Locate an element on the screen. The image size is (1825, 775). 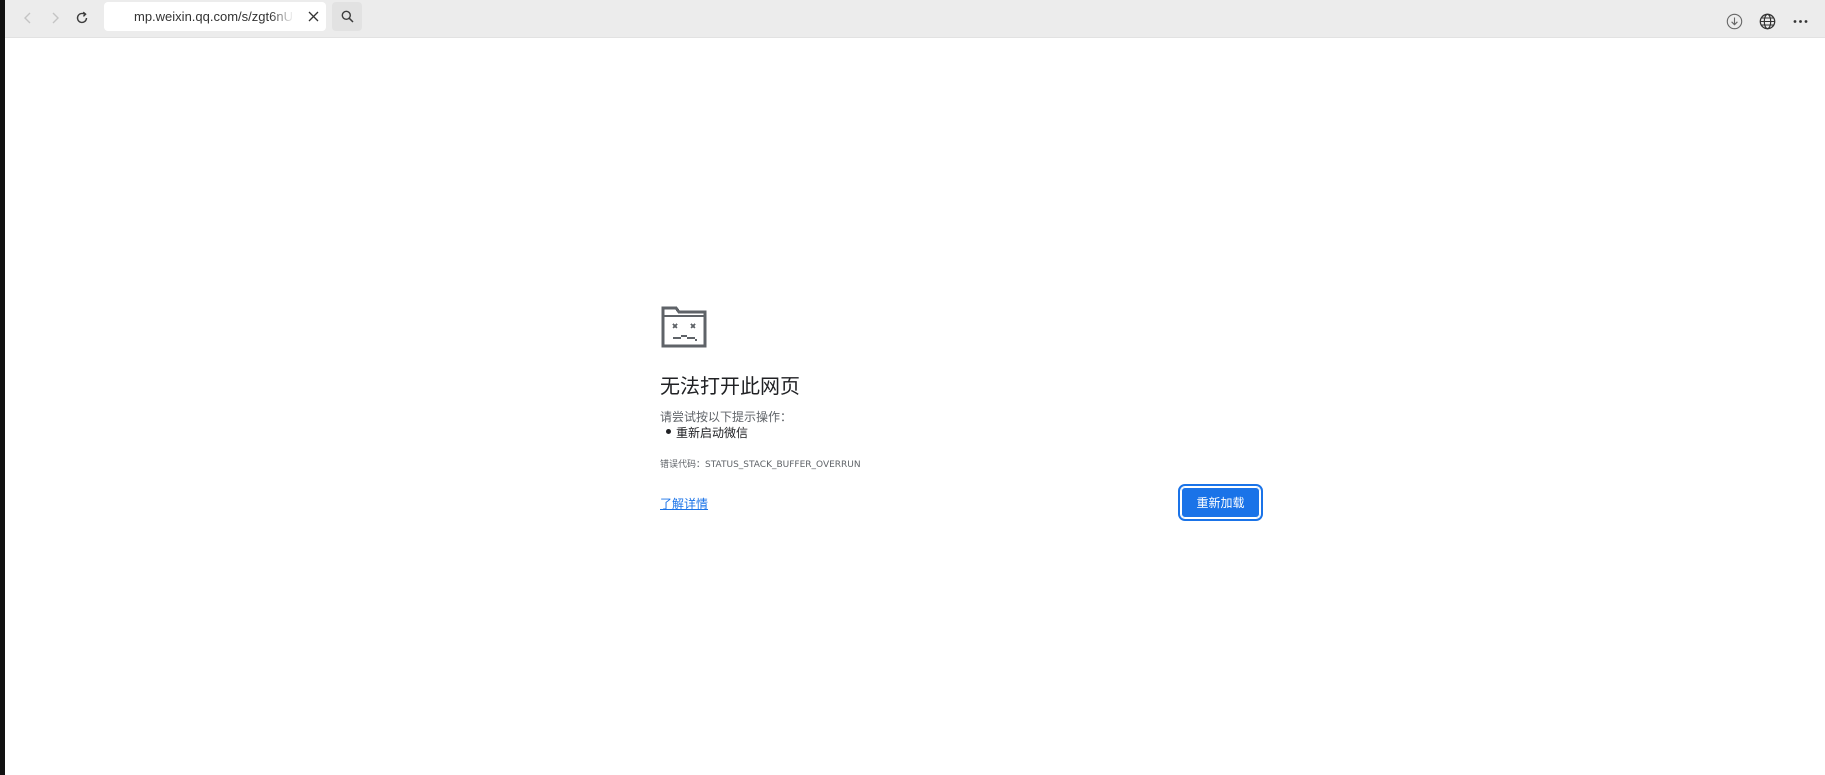
download-icon is located at coordinates (1734, 21).